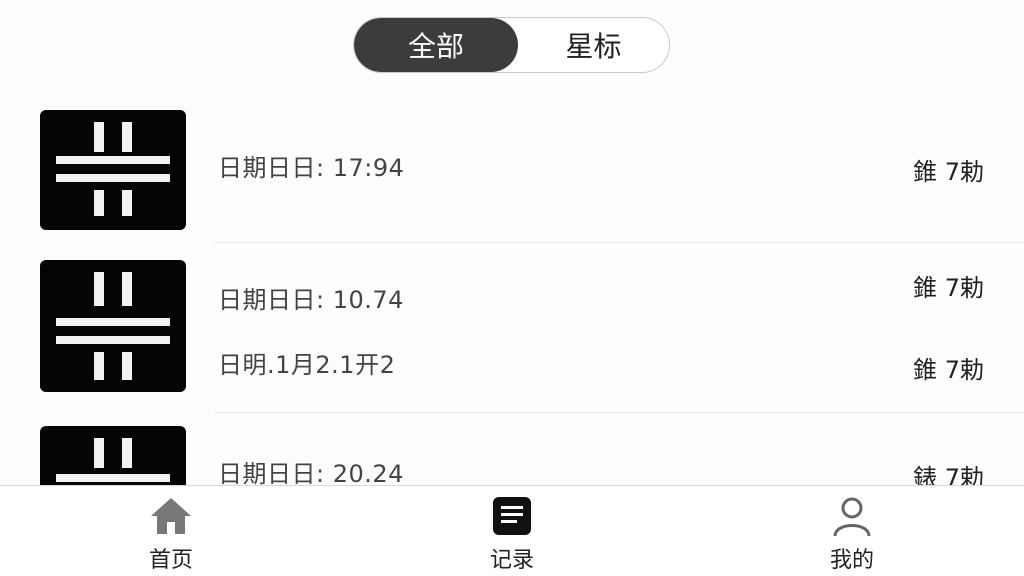 Image resolution: width=1024 pixels, height=576 pixels. Describe the element at coordinates (436, 45) in the screenshot. I see `segment-all-button: 全部` at that location.